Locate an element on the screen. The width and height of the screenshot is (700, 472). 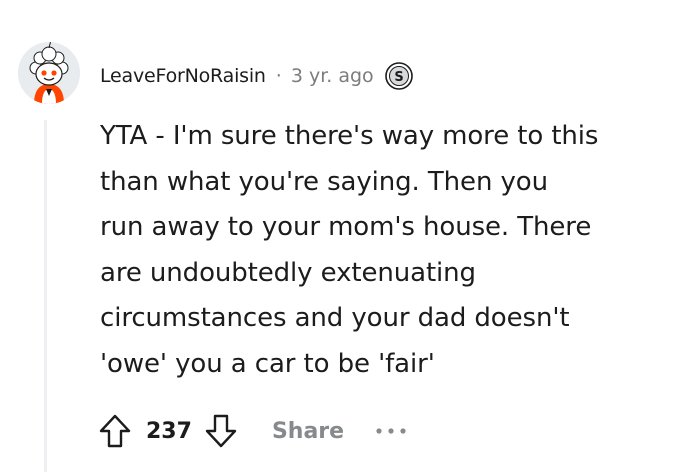
arrow-up-icon is located at coordinates (115, 431).